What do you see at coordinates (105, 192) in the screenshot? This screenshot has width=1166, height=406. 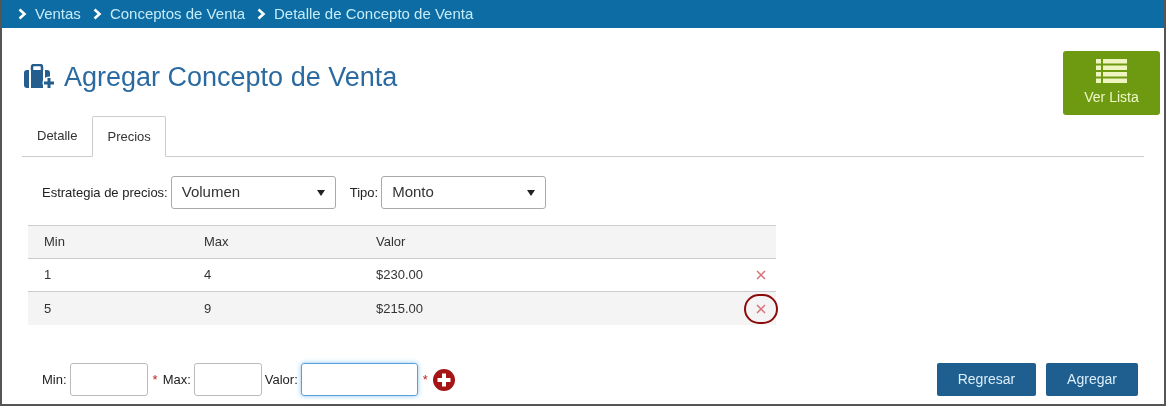 I see `filter-label: Estrategia de precios:` at bounding box center [105, 192].